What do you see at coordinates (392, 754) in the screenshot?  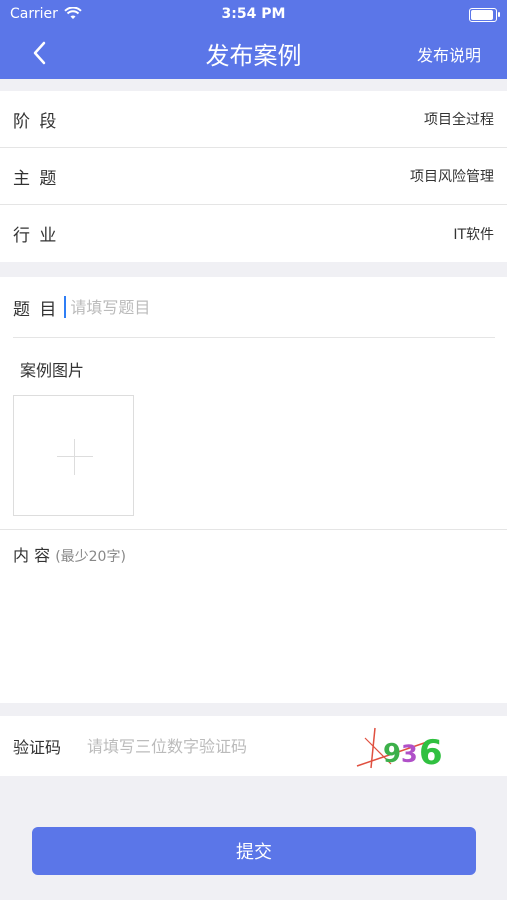 I see `captcha-digit-1: 9` at bounding box center [392, 754].